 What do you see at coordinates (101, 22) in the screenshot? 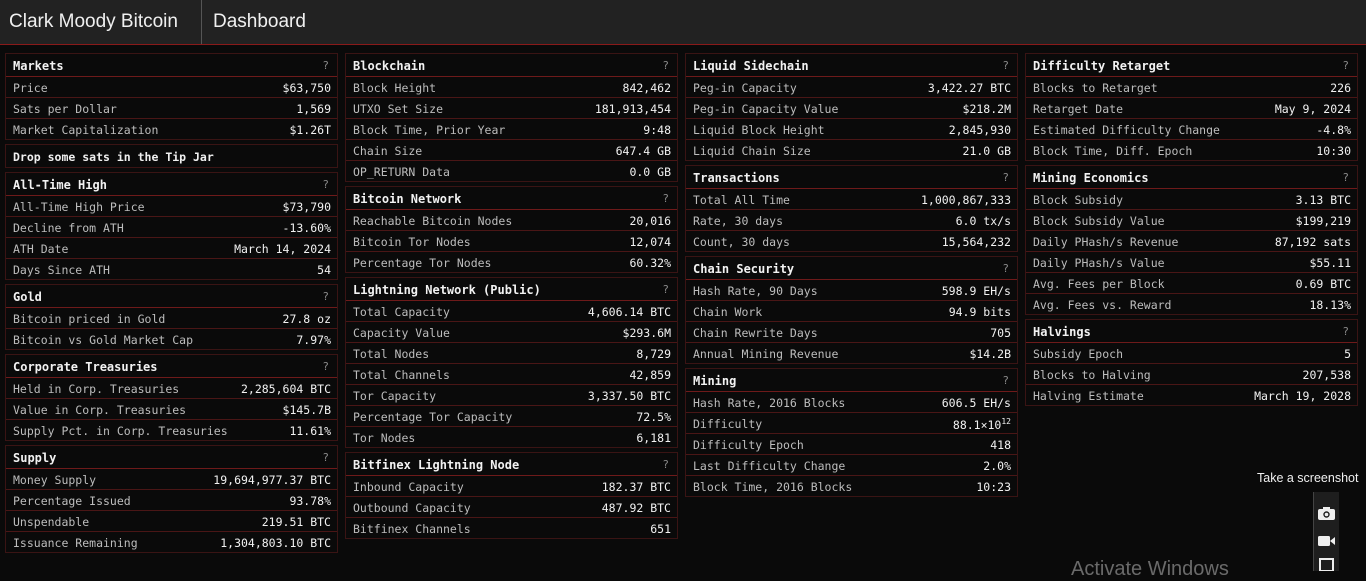
I see `site-brand: Clark Moody Bitcoin` at bounding box center [101, 22].